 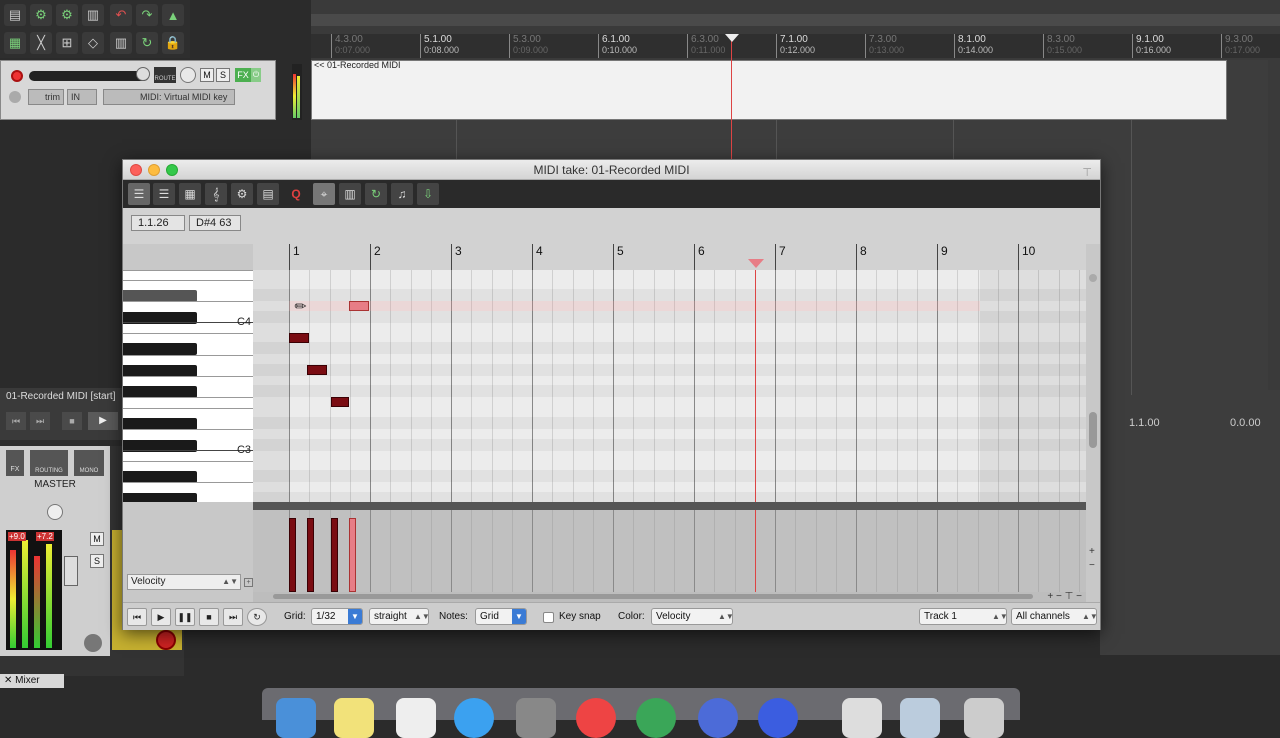 What do you see at coordinates (769, 90) in the screenshot?
I see `midi-item` at bounding box center [769, 90].